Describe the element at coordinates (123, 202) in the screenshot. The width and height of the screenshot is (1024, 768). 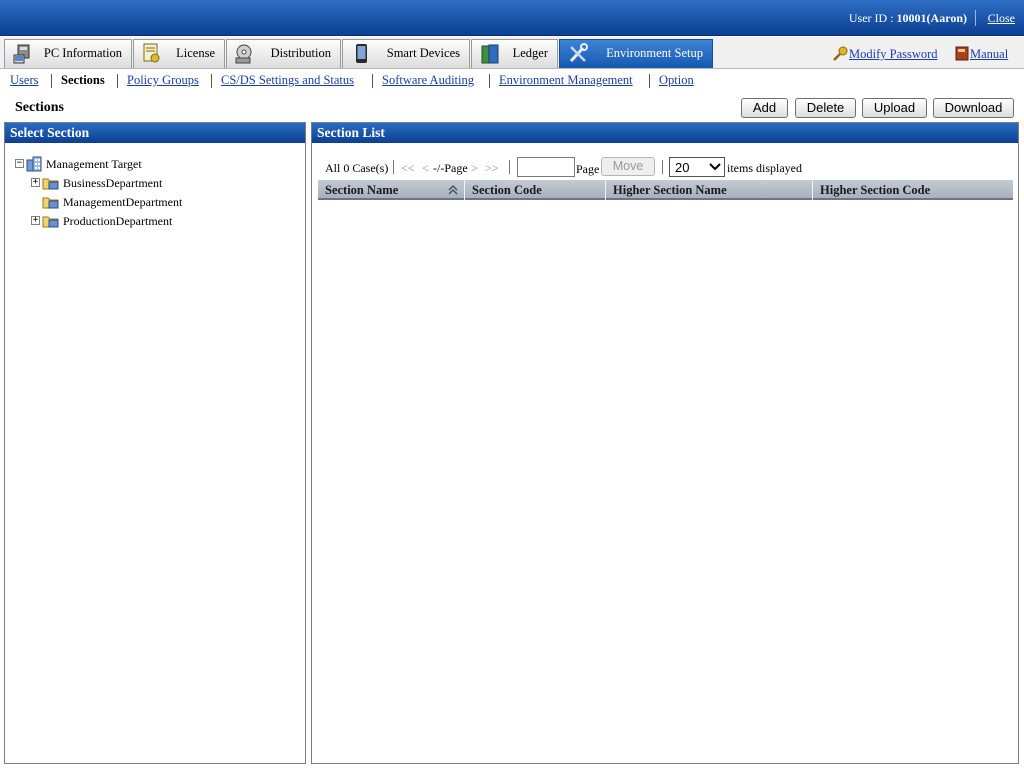
I see `tree-item-label: ManagementDepartment` at that location.